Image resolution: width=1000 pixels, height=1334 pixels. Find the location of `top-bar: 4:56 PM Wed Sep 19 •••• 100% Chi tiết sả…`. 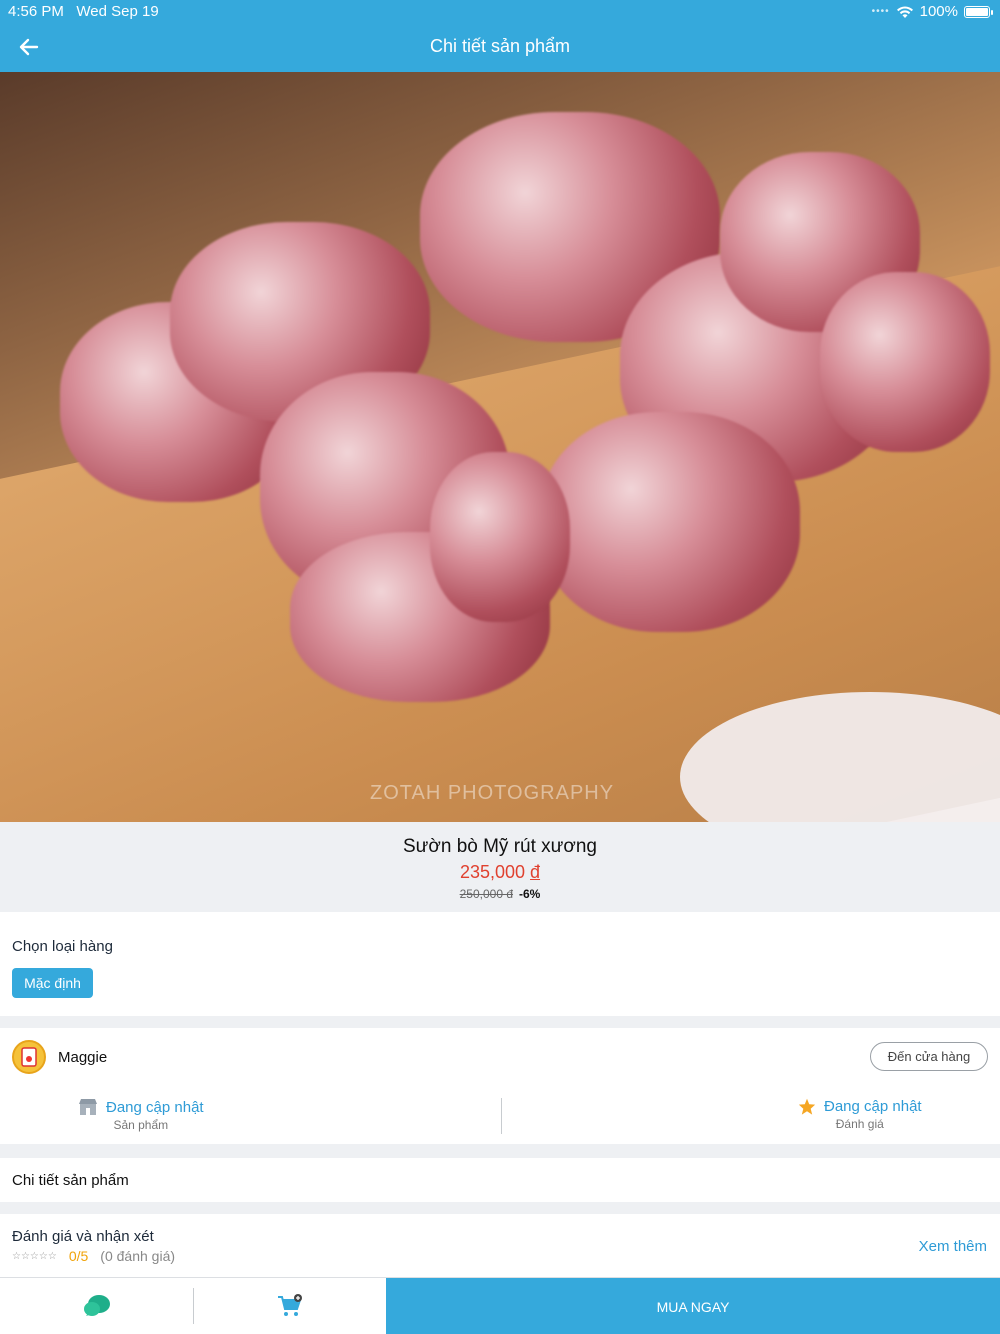

top-bar: 4:56 PM Wed Sep 19 •••• 100% Chi tiết sả… is located at coordinates (500, 36).